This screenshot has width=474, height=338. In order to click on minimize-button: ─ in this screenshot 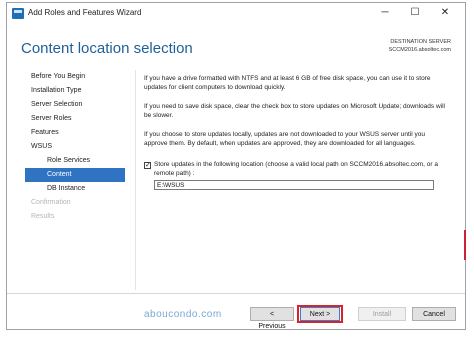, I will do `click(385, 13)`.